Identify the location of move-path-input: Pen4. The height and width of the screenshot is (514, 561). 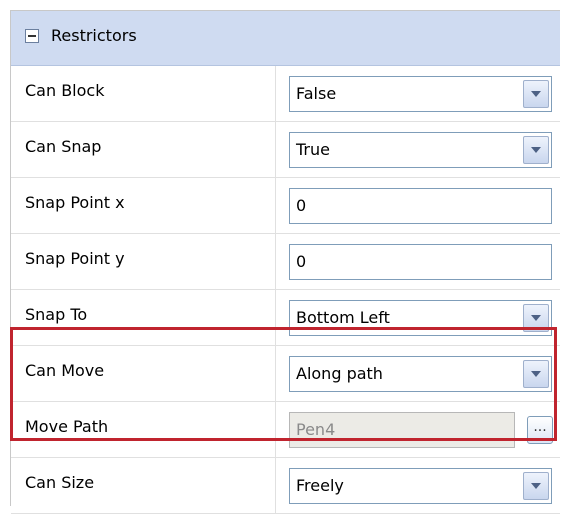
(402, 430).